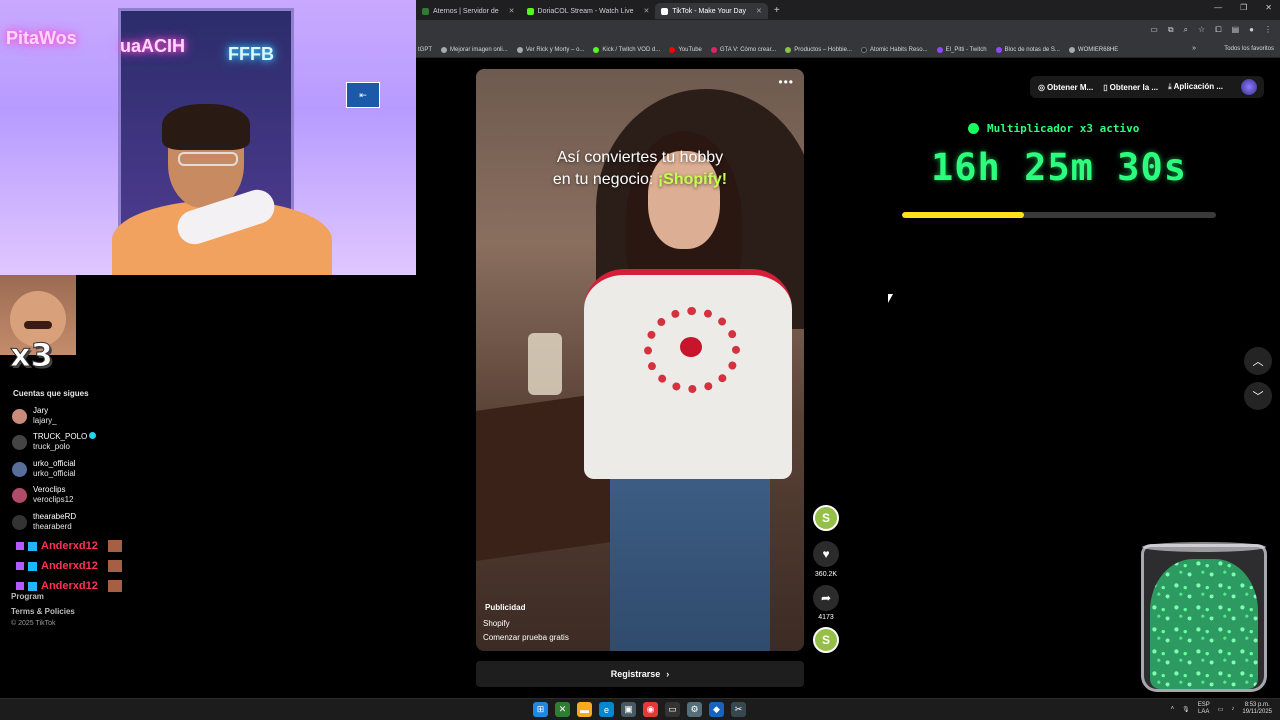 Image resolution: width=1280 pixels, height=720 pixels. I want to click on file-explorer-icon: ▬, so click(584, 709).